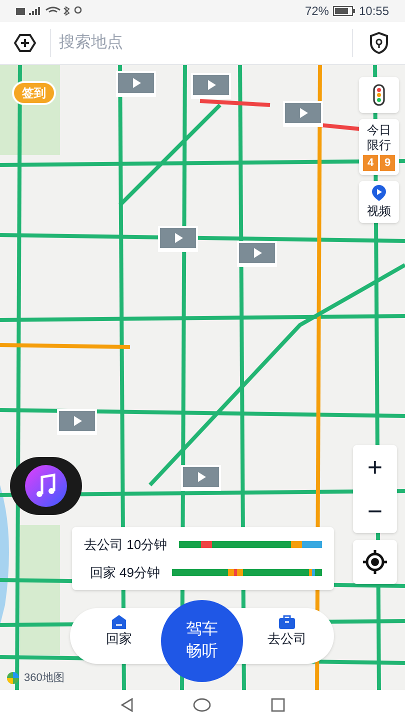 The width and height of the screenshot is (405, 720). What do you see at coordinates (379, 202) in the screenshot?
I see `video-button: 视频` at bounding box center [379, 202].